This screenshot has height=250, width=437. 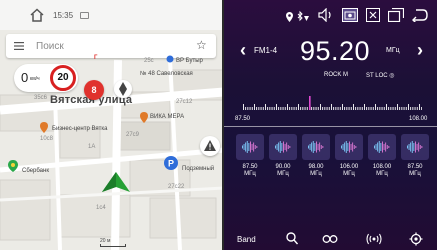 I want to click on speed-limit-sign: 20, so click(x=63, y=78).